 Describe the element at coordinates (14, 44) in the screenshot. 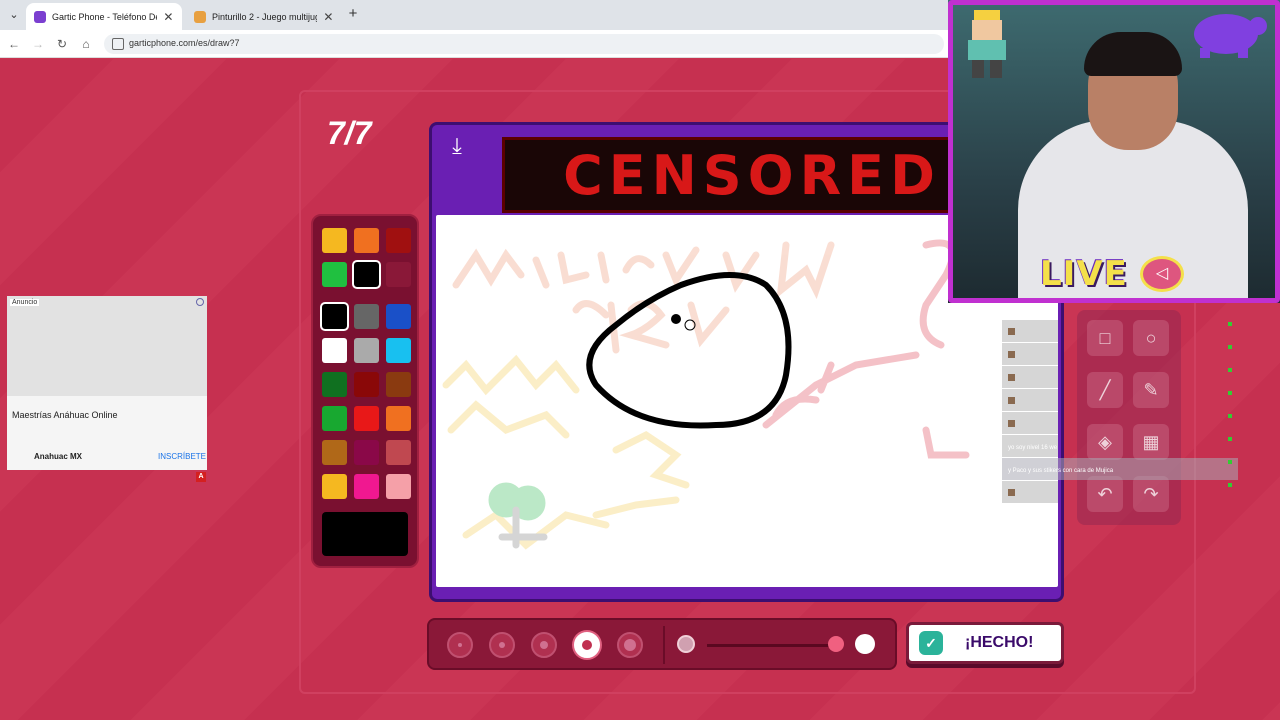

I see `back-icon: ←` at that location.